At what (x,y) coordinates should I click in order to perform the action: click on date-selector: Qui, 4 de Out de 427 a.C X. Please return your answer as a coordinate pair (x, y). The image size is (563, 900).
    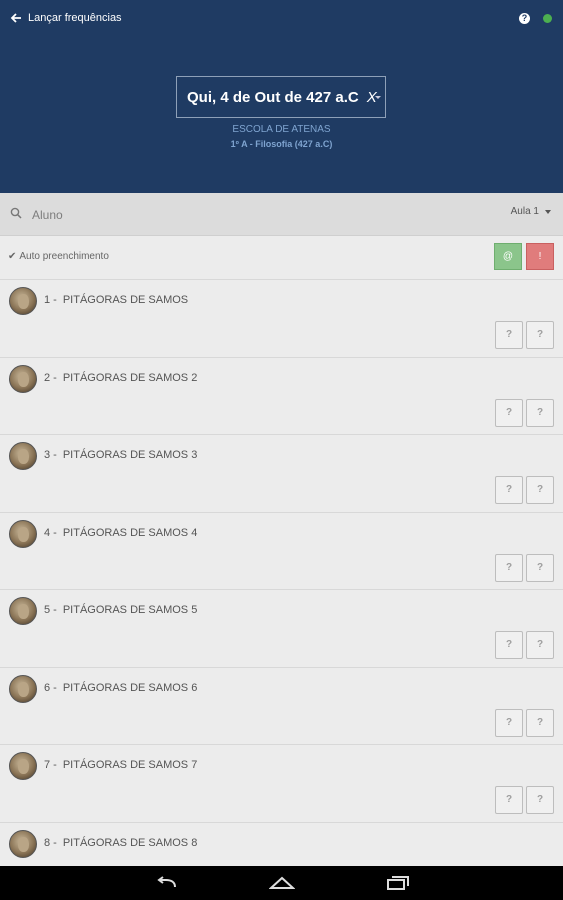
    Looking at the image, I should click on (281, 97).